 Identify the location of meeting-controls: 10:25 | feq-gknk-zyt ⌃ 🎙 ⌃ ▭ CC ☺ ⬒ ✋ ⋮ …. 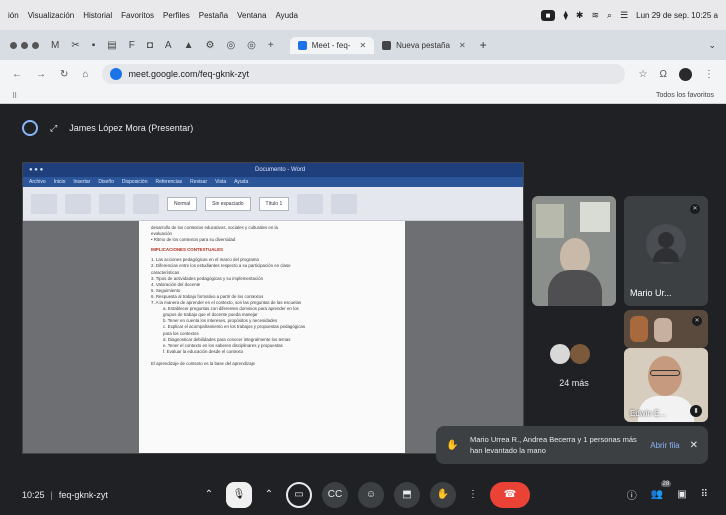
(363, 494).